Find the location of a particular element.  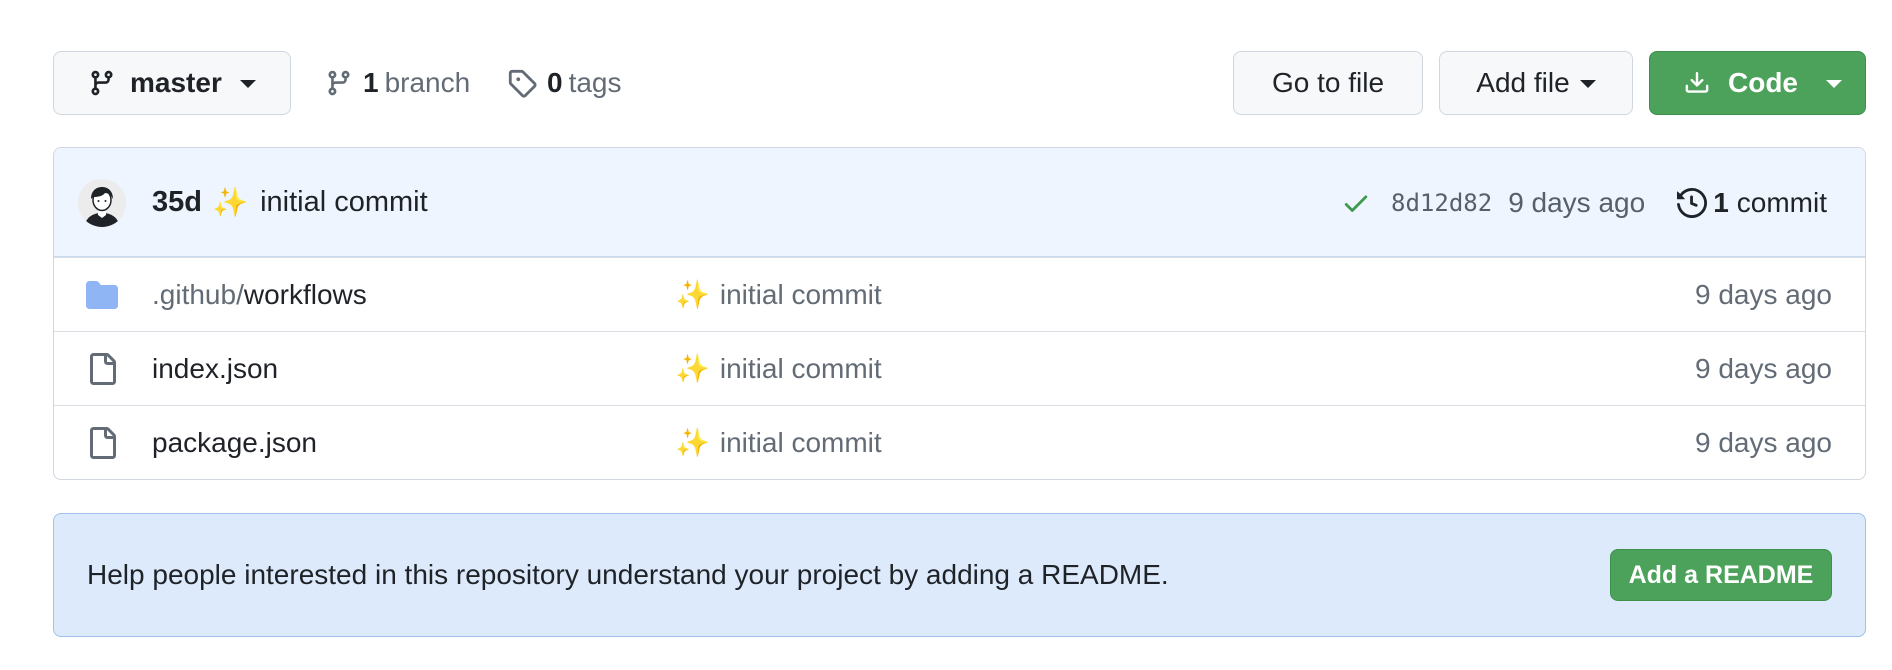

avatar is located at coordinates (102, 203).